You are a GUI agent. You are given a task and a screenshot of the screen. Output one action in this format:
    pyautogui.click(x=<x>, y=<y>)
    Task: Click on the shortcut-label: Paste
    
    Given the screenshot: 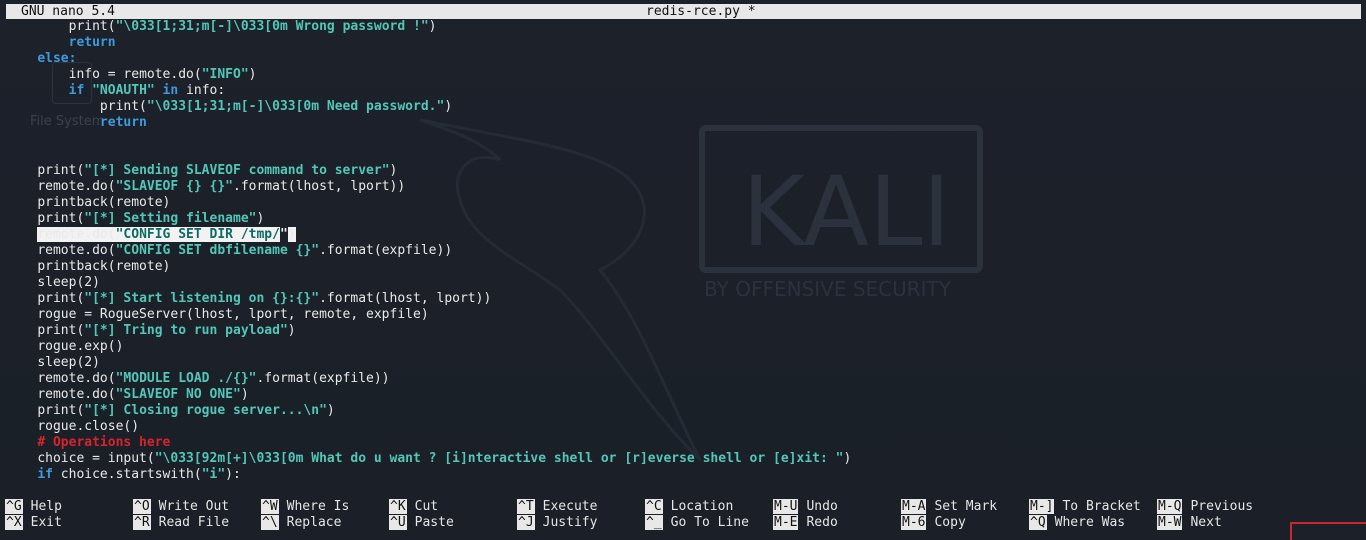 What is the action you would take?
    pyautogui.click(x=434, y=522)
    